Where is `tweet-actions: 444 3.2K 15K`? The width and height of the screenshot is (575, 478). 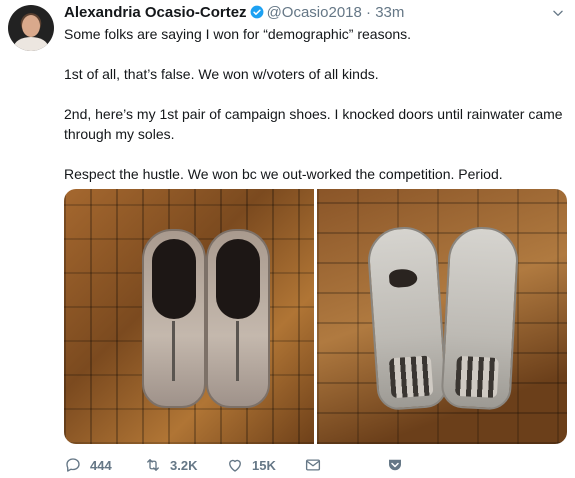 tweet-actions: 444 3.2K 15K is located at coordinates (244, 467).